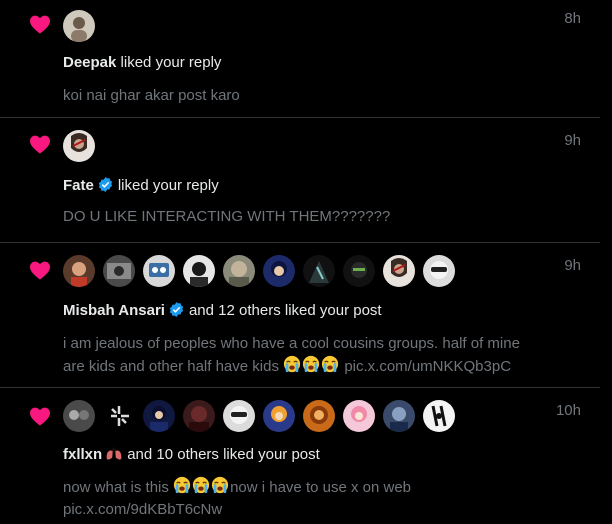 Image resolution: width=612 pixels, height=524 pixels. I want to click on user-name: Deepak, so click(89, 62).